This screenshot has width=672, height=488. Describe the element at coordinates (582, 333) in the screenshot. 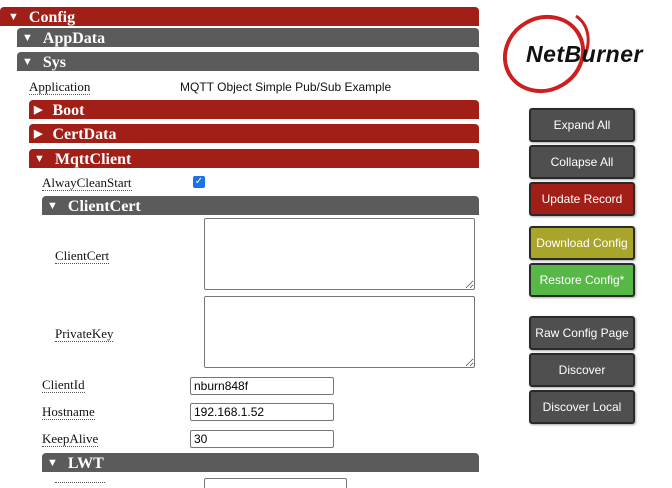

I see `raw-config-page-button: Raw Config Page` at that location.